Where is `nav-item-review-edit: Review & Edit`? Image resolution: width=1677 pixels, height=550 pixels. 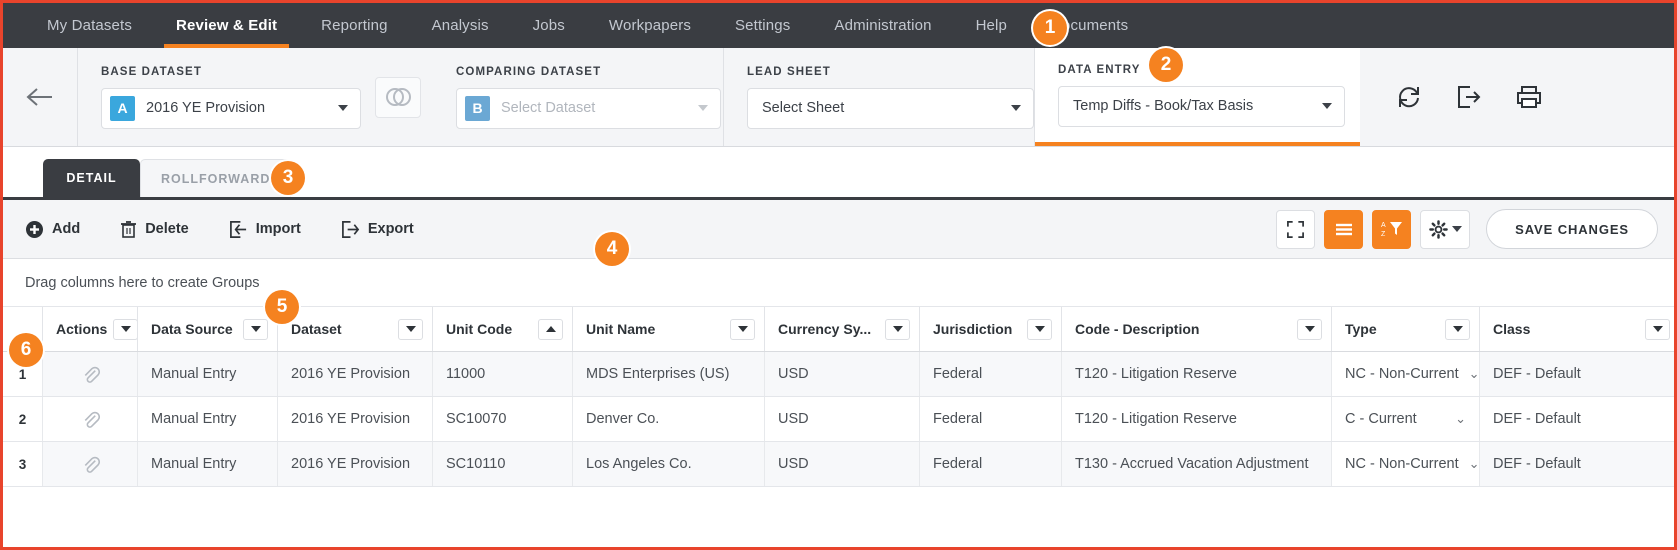 nav-item-review-edit: Review & Edit is located at coordinates (226, 25).